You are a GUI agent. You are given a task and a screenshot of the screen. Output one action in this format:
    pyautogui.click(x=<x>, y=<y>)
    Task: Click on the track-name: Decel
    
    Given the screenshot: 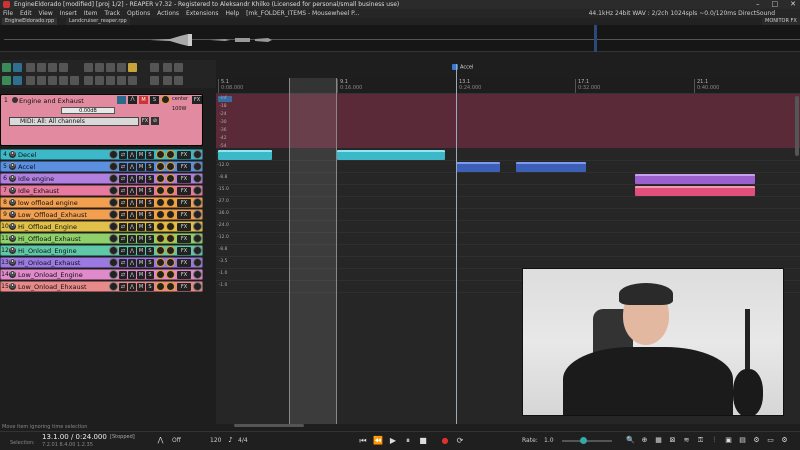 What is the action you would take?
    pyautogui.click(x=63, y=155)
    